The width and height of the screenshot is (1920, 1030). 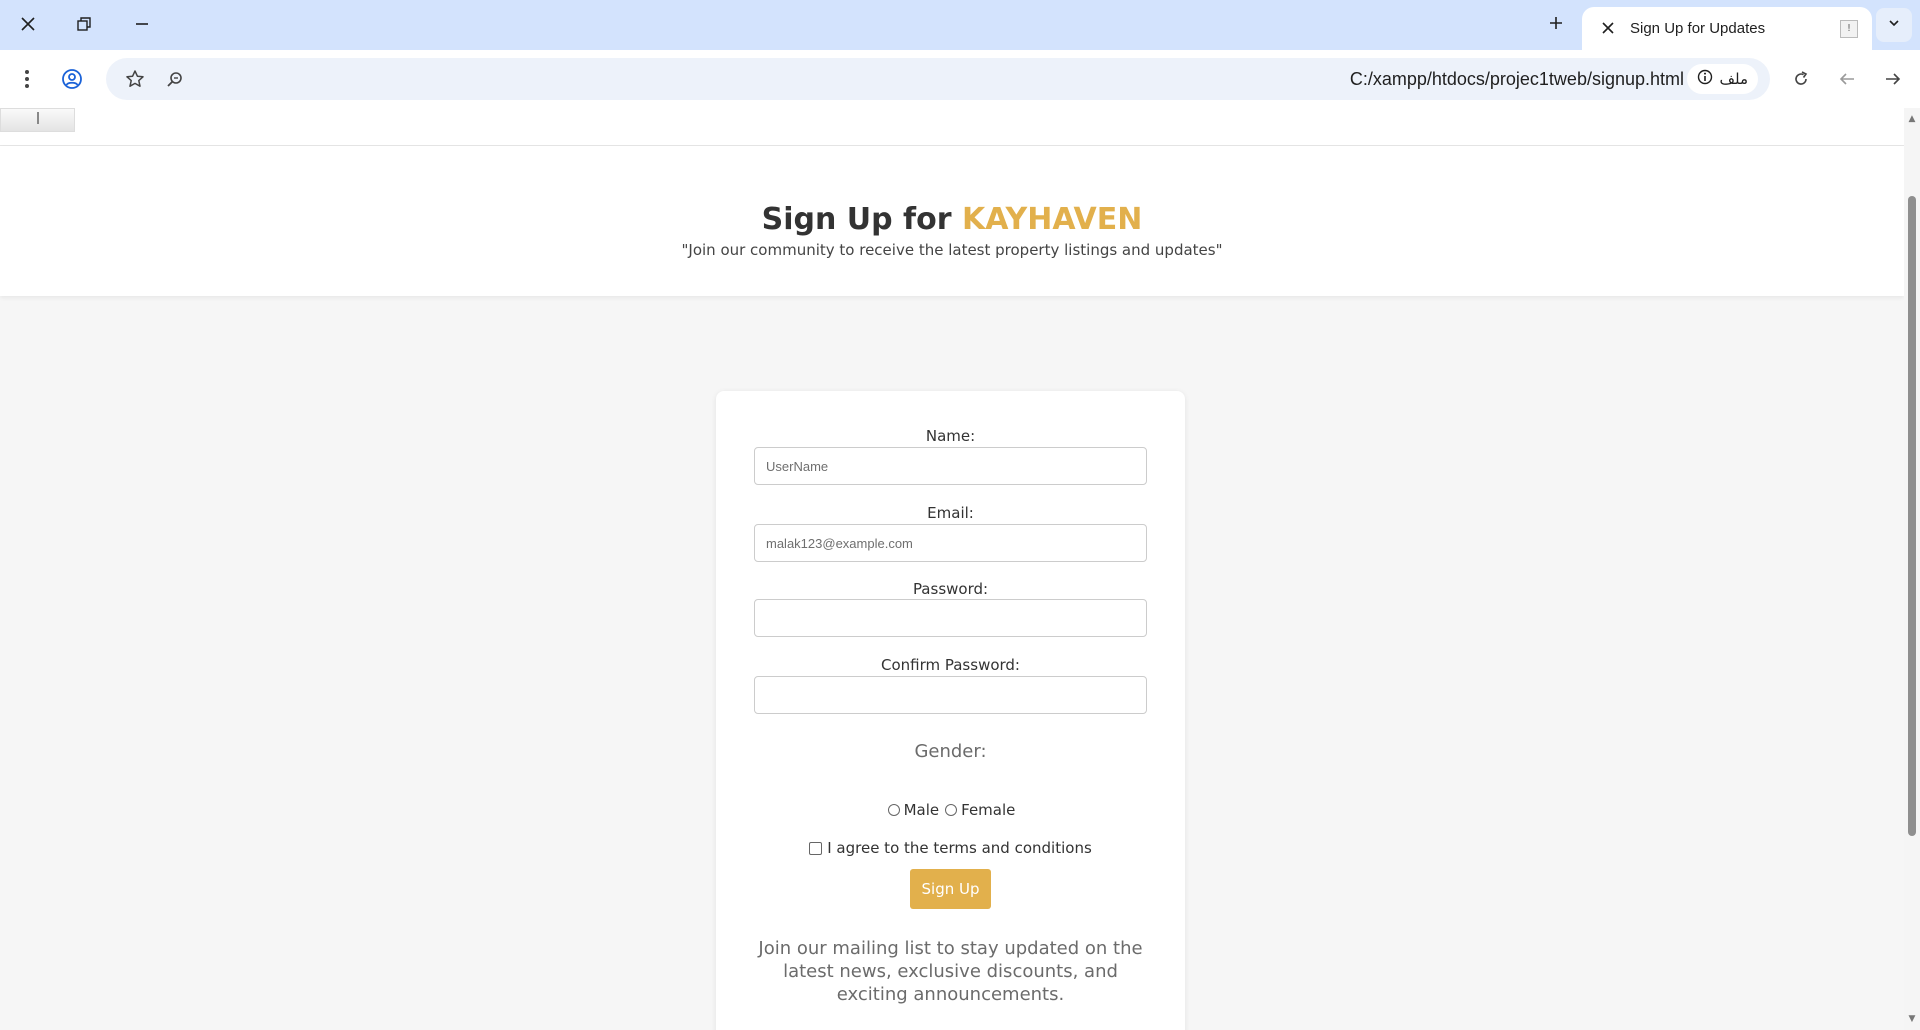 What do you see at coordinates (1556, 26) in the screenshot?
I see `new-tab-icon` at bounding box center [1556, 26].